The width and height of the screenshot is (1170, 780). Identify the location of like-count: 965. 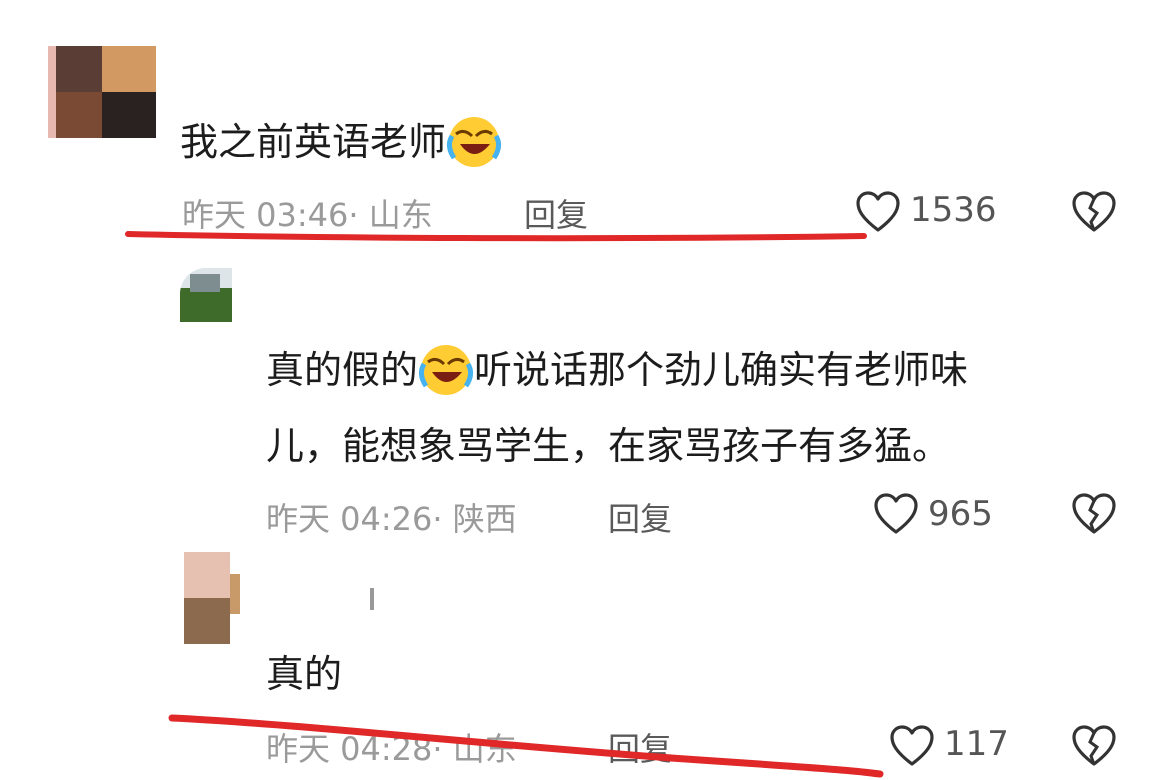
(960, 514).